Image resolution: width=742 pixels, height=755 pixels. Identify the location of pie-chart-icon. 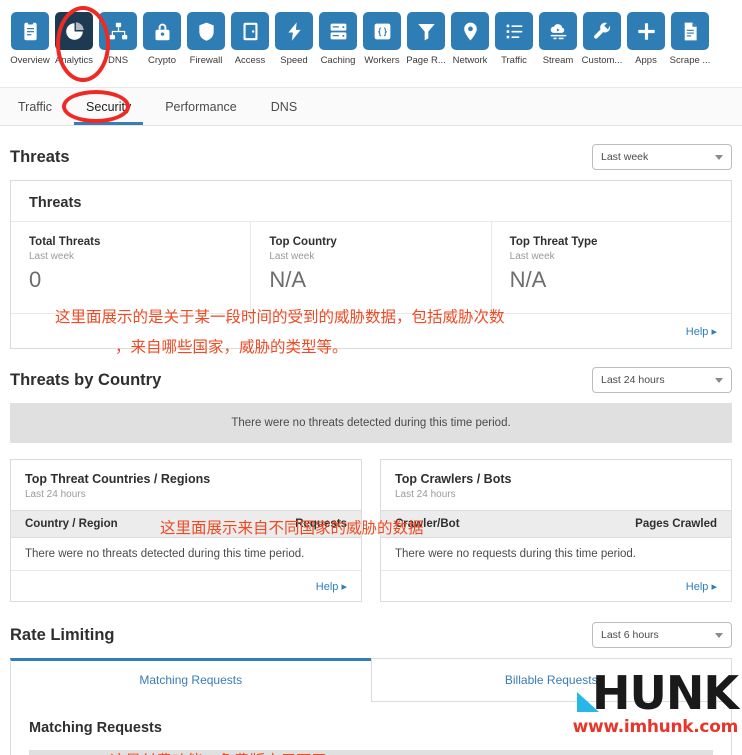
(74, 31).